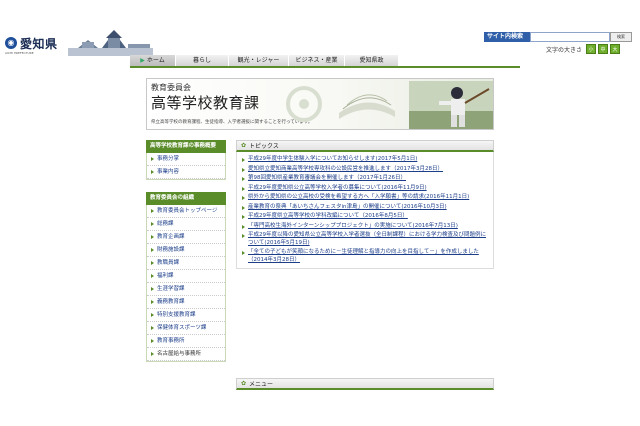 Image resolution: width=640 pixels, height=426 pixels. Describe the element at coordinates (365, 217) in the screenshot. I see `topic-link: 平成29年度県立高等学校の学科改編について（2016年8月5日）` at that location.